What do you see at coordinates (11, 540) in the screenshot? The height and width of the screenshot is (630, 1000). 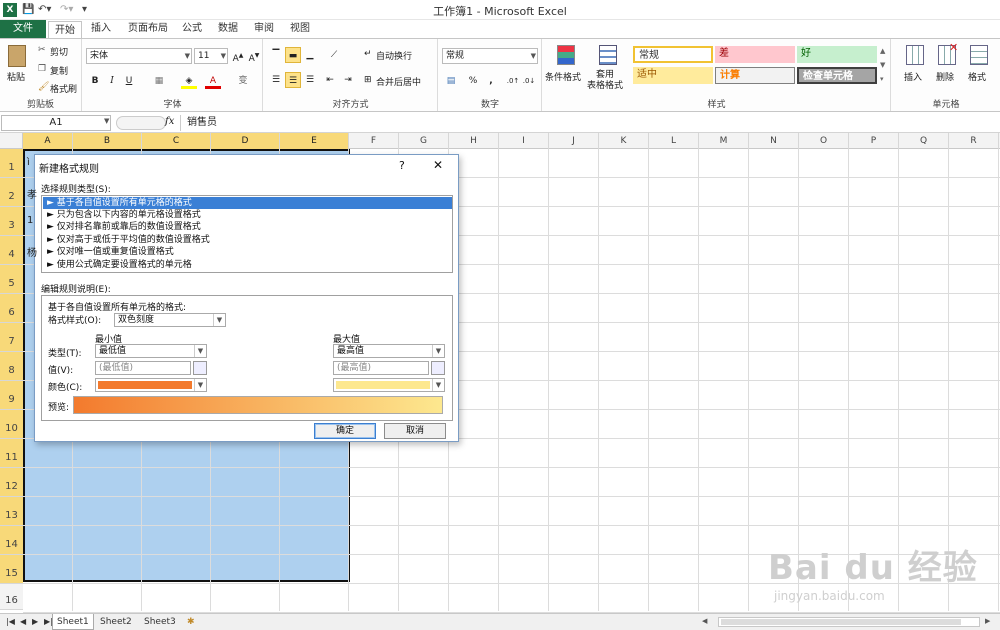 I see `row-header: 14` at bounding box center [11, 540].